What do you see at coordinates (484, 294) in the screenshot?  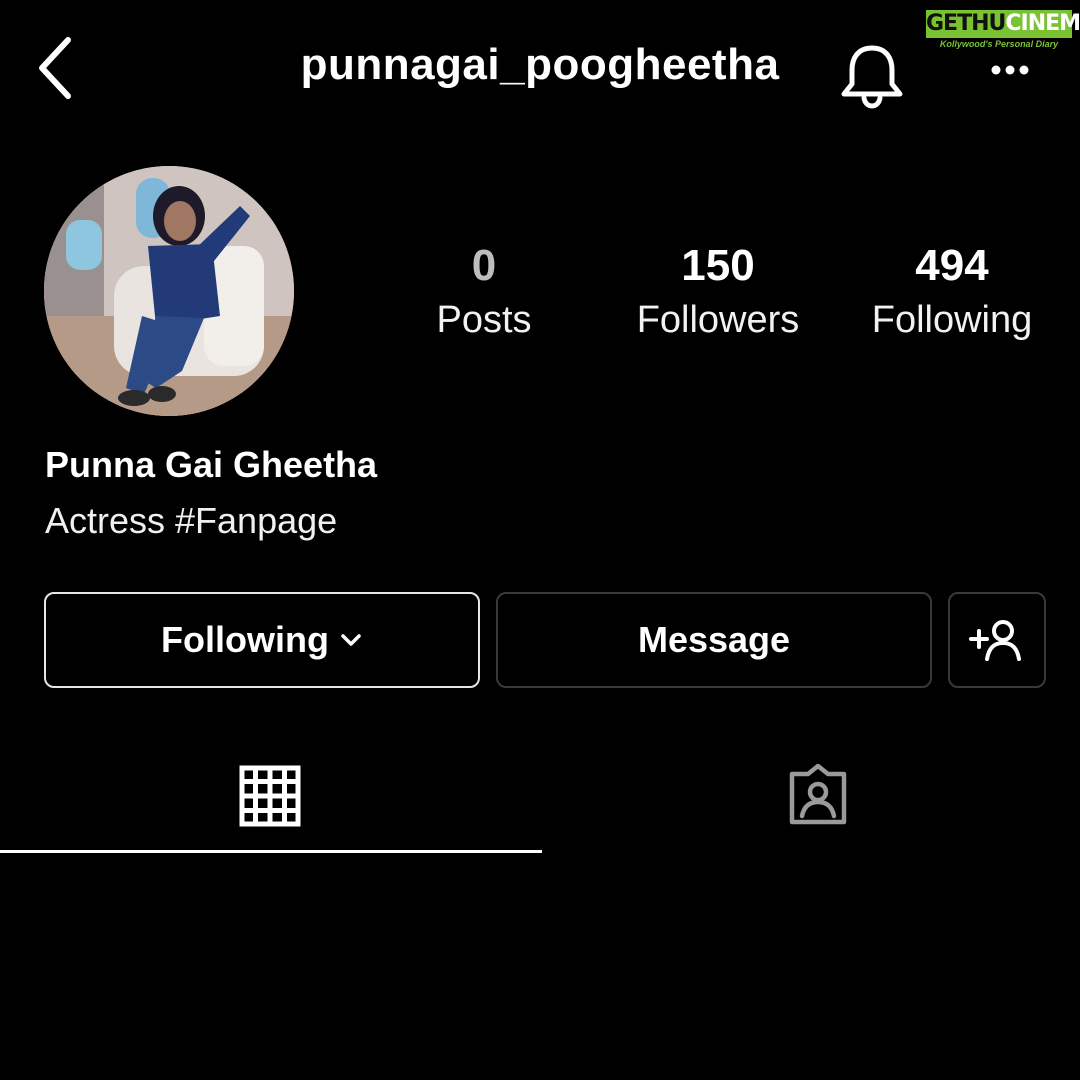 I see `stat-posts: 0 Posts` at bounding box center [484, 294].